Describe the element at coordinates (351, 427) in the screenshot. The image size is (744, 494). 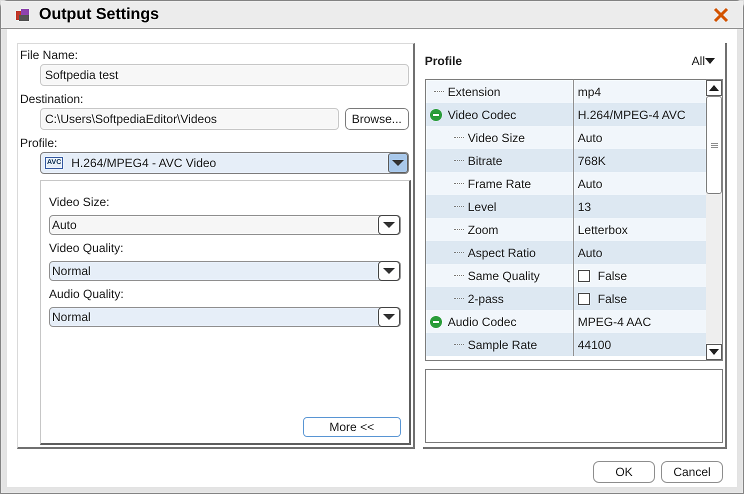
I see `more-button: More <<` at that location.